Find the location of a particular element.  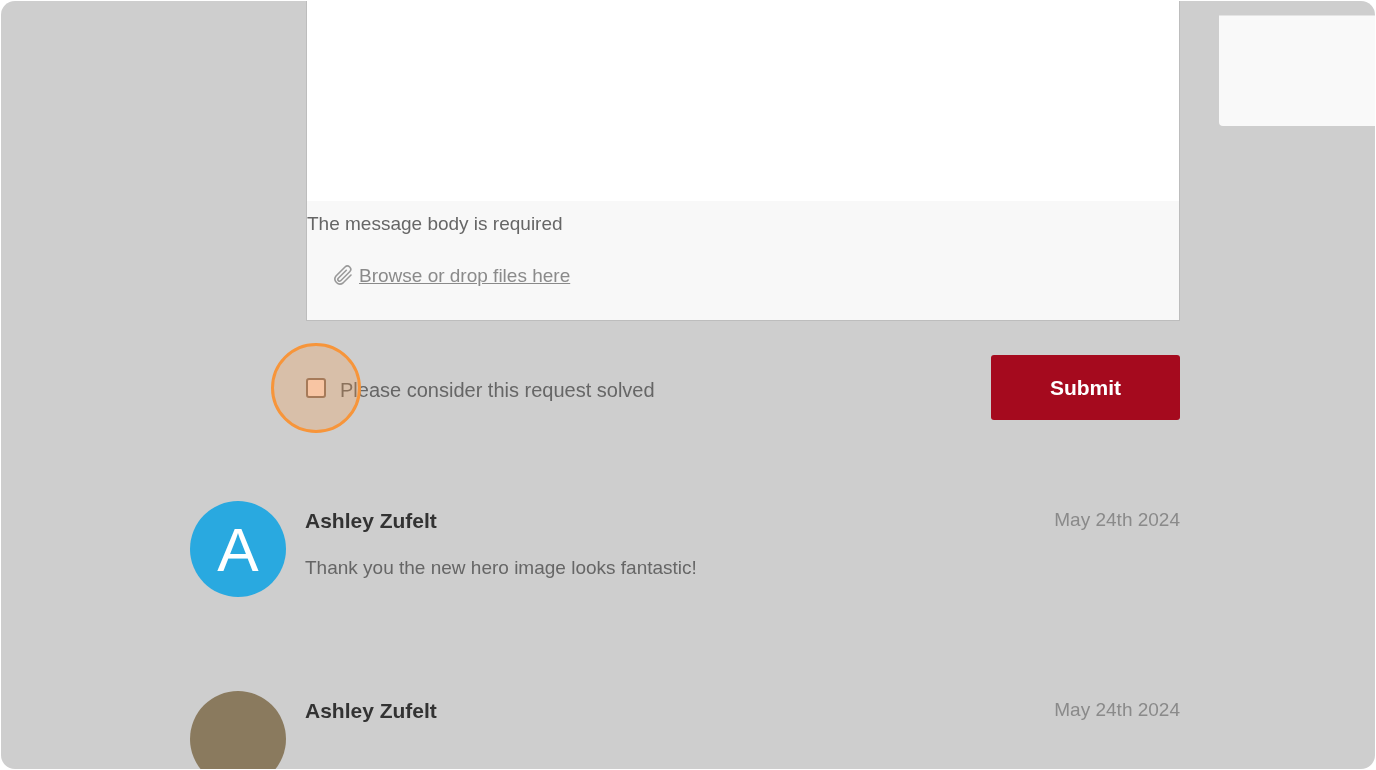

comment-text: Thank you the new hero image looks fantastic! is located at coordinates (501, 568).